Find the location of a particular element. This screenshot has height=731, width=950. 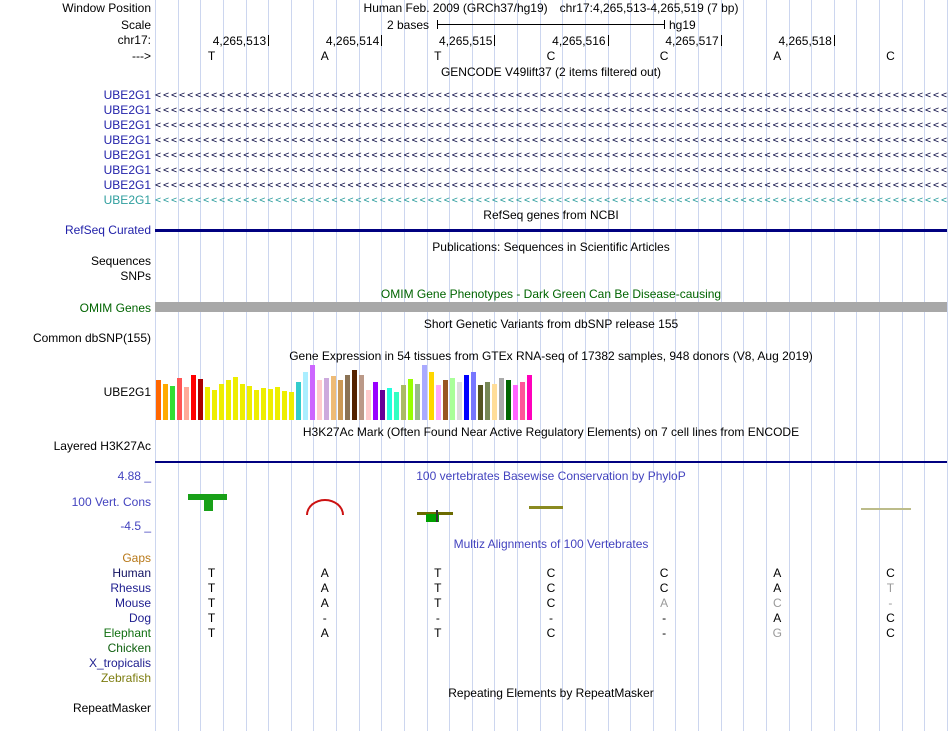

alignment-row-dog: Dog T - - - - A C is located at coordinates (475, 618).